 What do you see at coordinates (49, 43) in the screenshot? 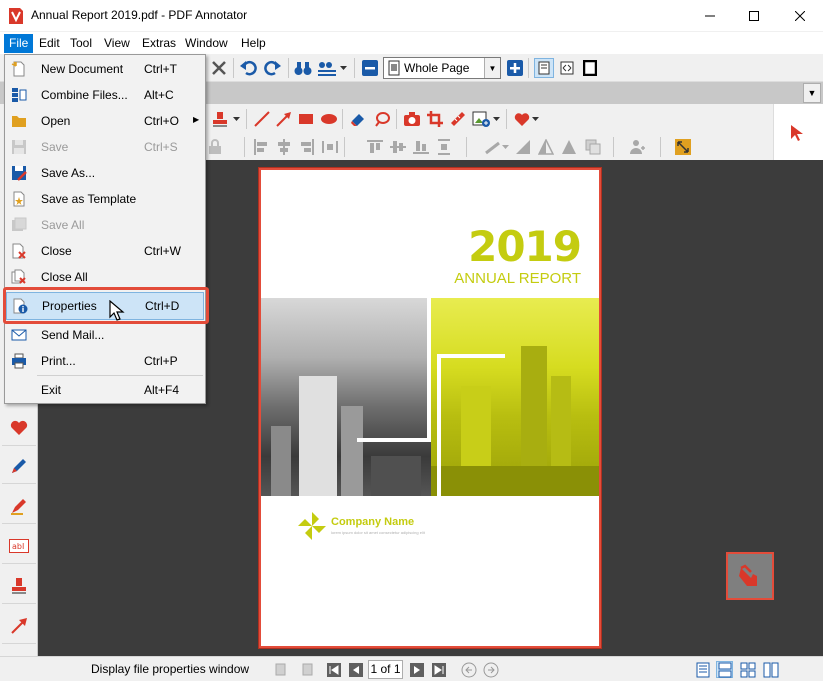
I see `menu-edit: Edit` at bounding box center [49, 43].